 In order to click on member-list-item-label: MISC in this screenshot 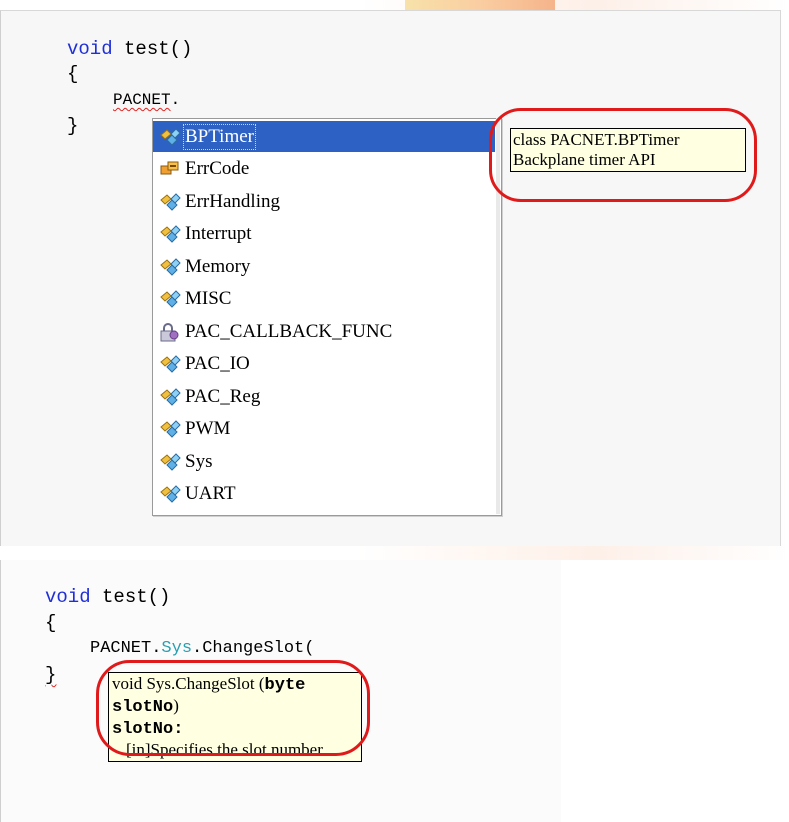, I will do `click(208, 298)`.